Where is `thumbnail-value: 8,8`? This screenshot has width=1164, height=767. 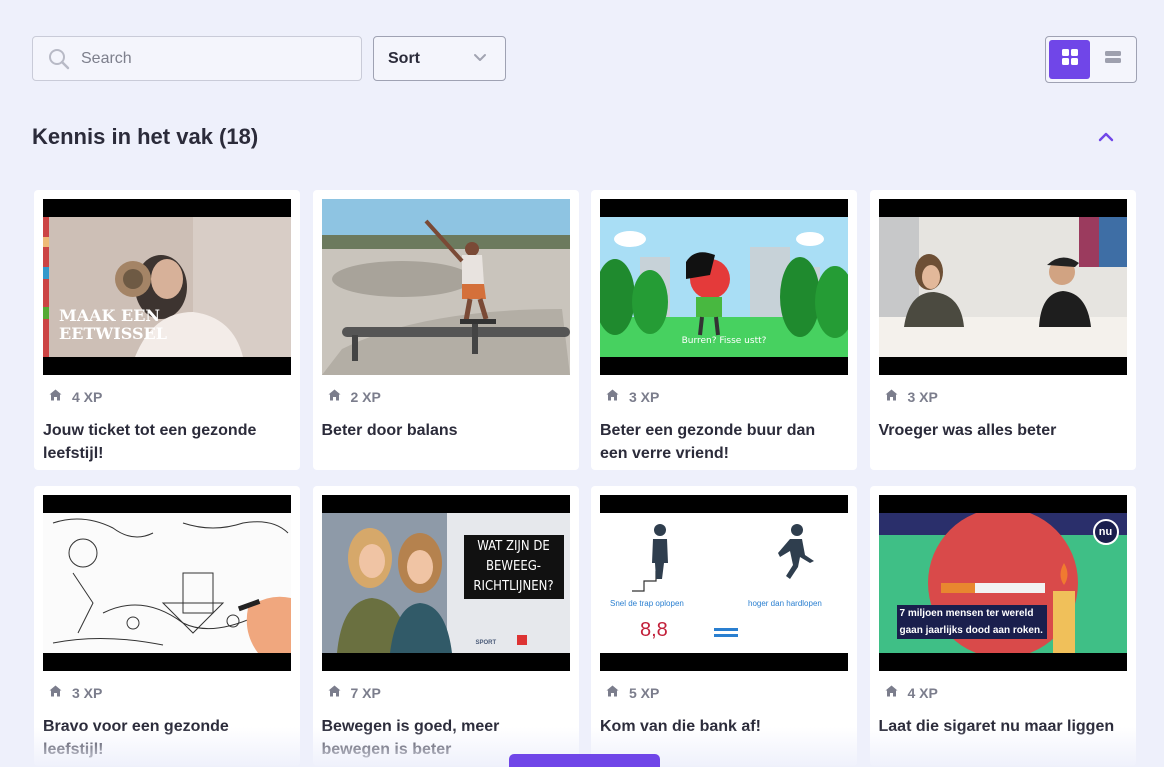
thumbnail-value: 8,8 is located at coordinates (654, 630).